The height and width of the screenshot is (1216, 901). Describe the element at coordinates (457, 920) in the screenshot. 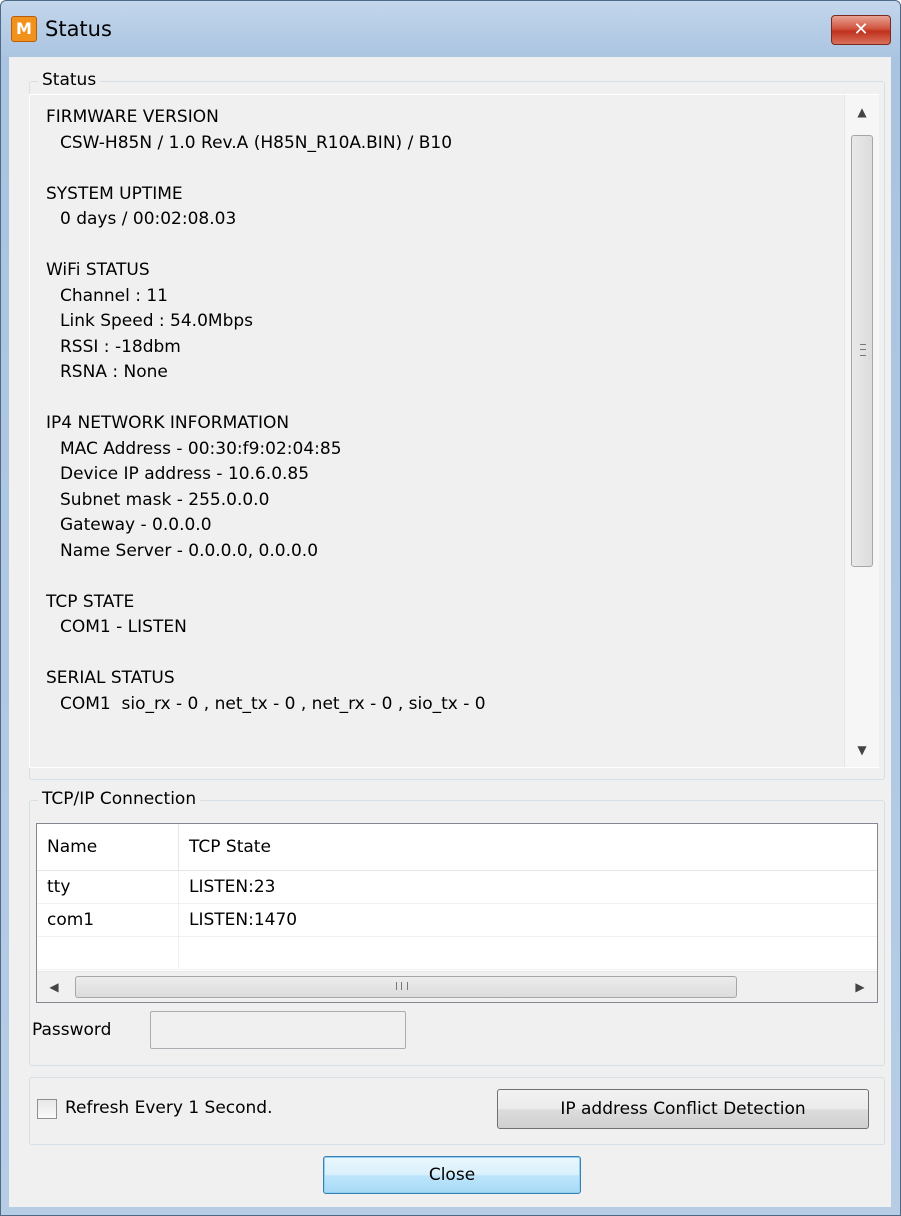

I see `table-row: com1 LISTEN:1470` at that location.